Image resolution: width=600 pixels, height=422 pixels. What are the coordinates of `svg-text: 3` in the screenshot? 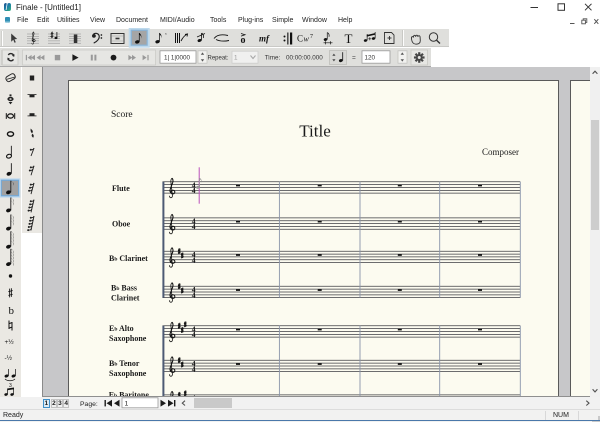 It's located at (10, 386).